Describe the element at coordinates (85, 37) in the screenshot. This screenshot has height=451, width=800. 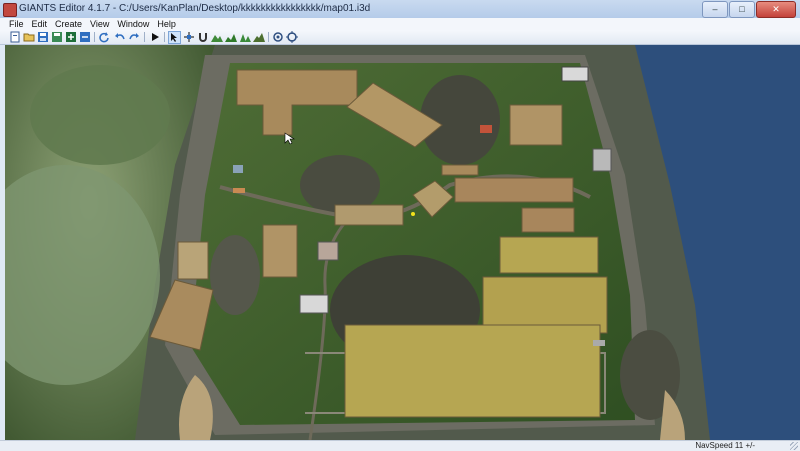
I see `export-icon` at that location.